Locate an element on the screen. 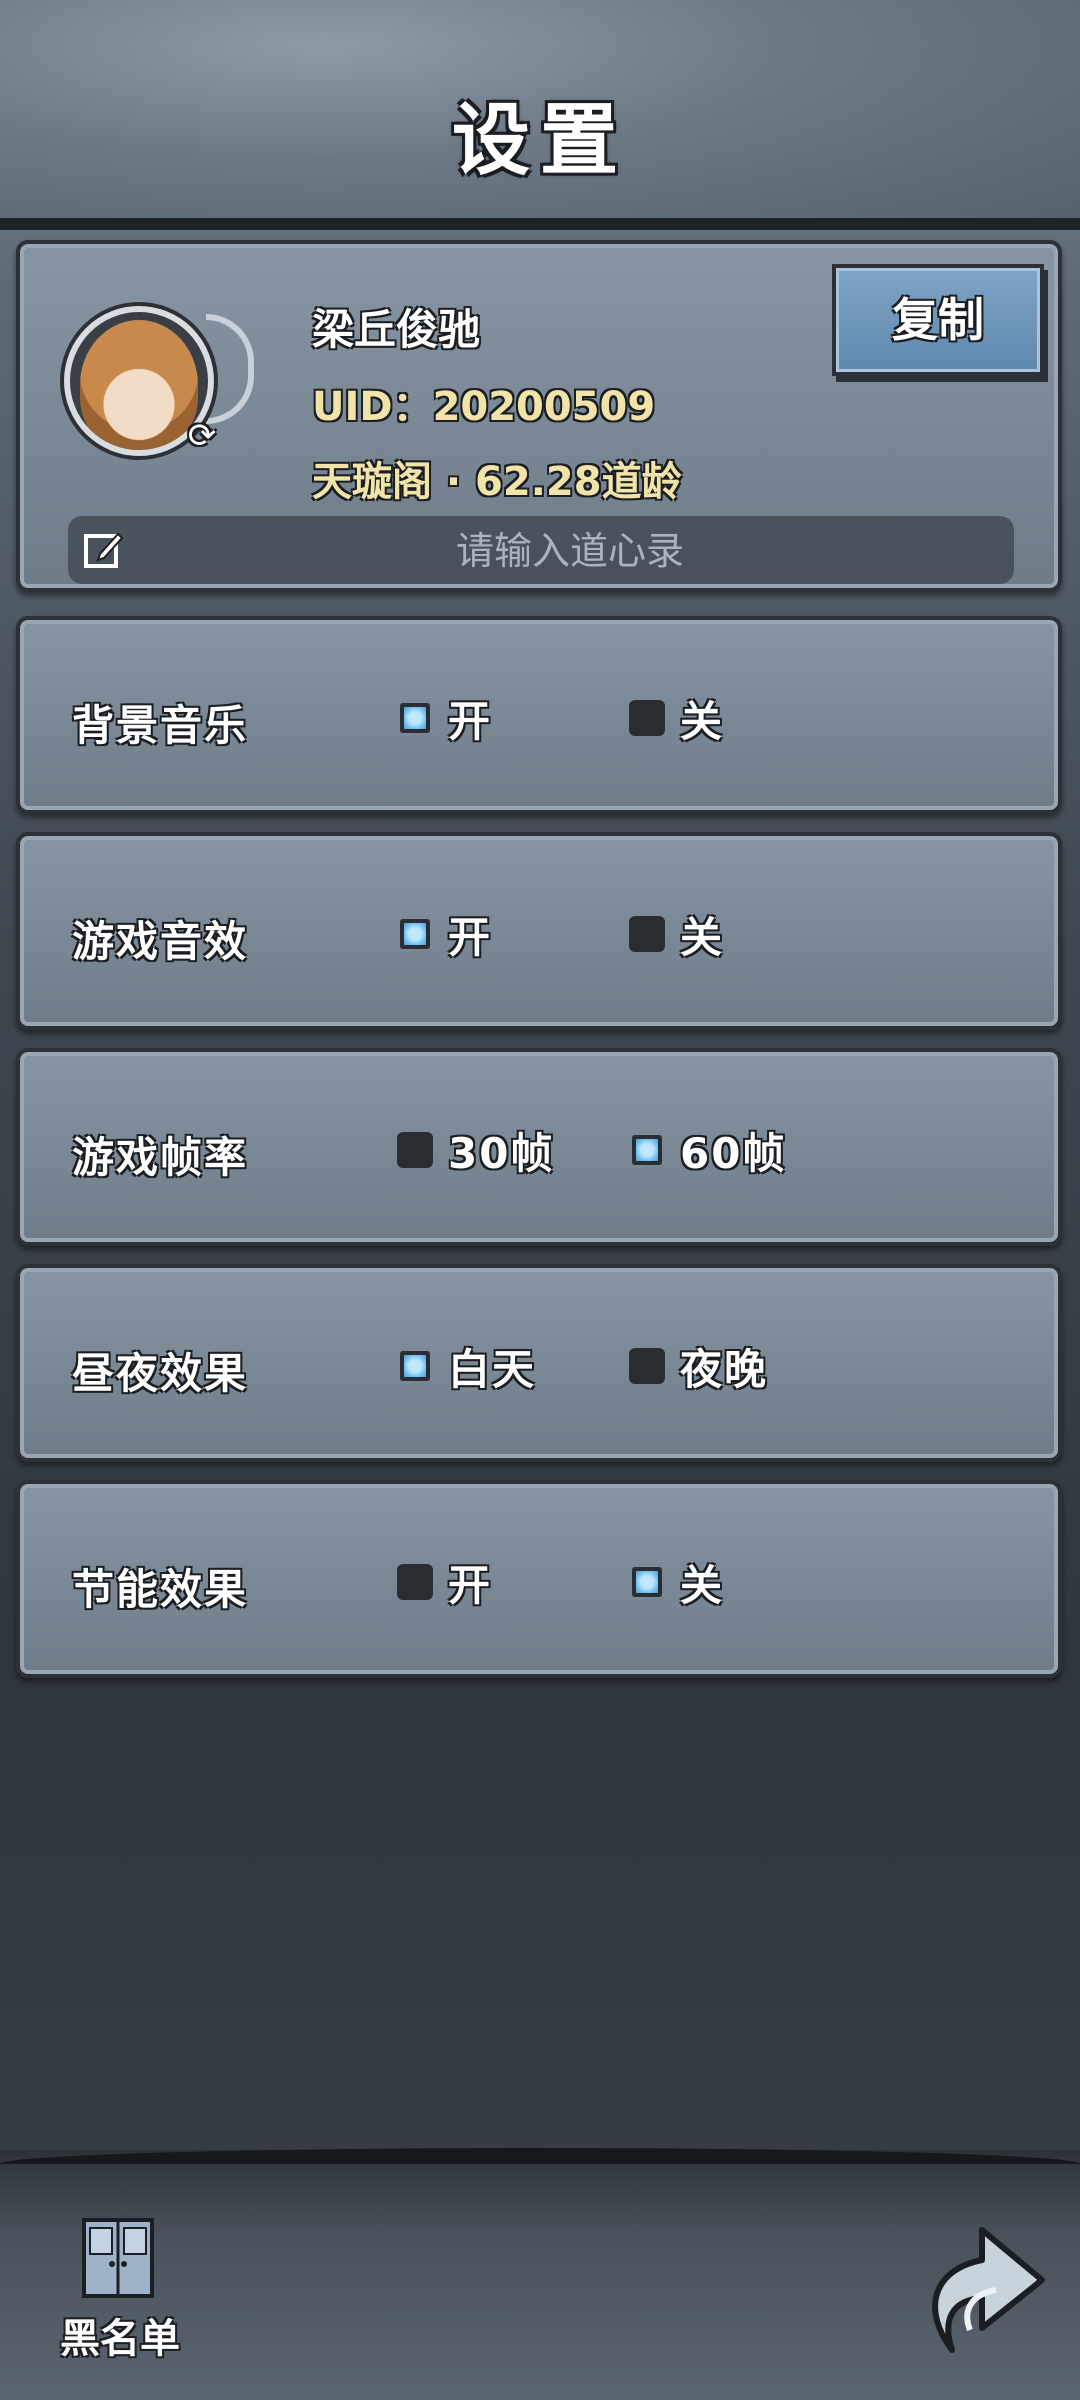 Image resolution: width=1080 pixels, height=2400 pixels. setting-label: 节能效果 is located at coordinates (160, 1589).